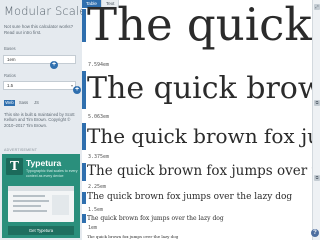  I want to click on size-label-row-3: 5.063em, so click(99, 117).